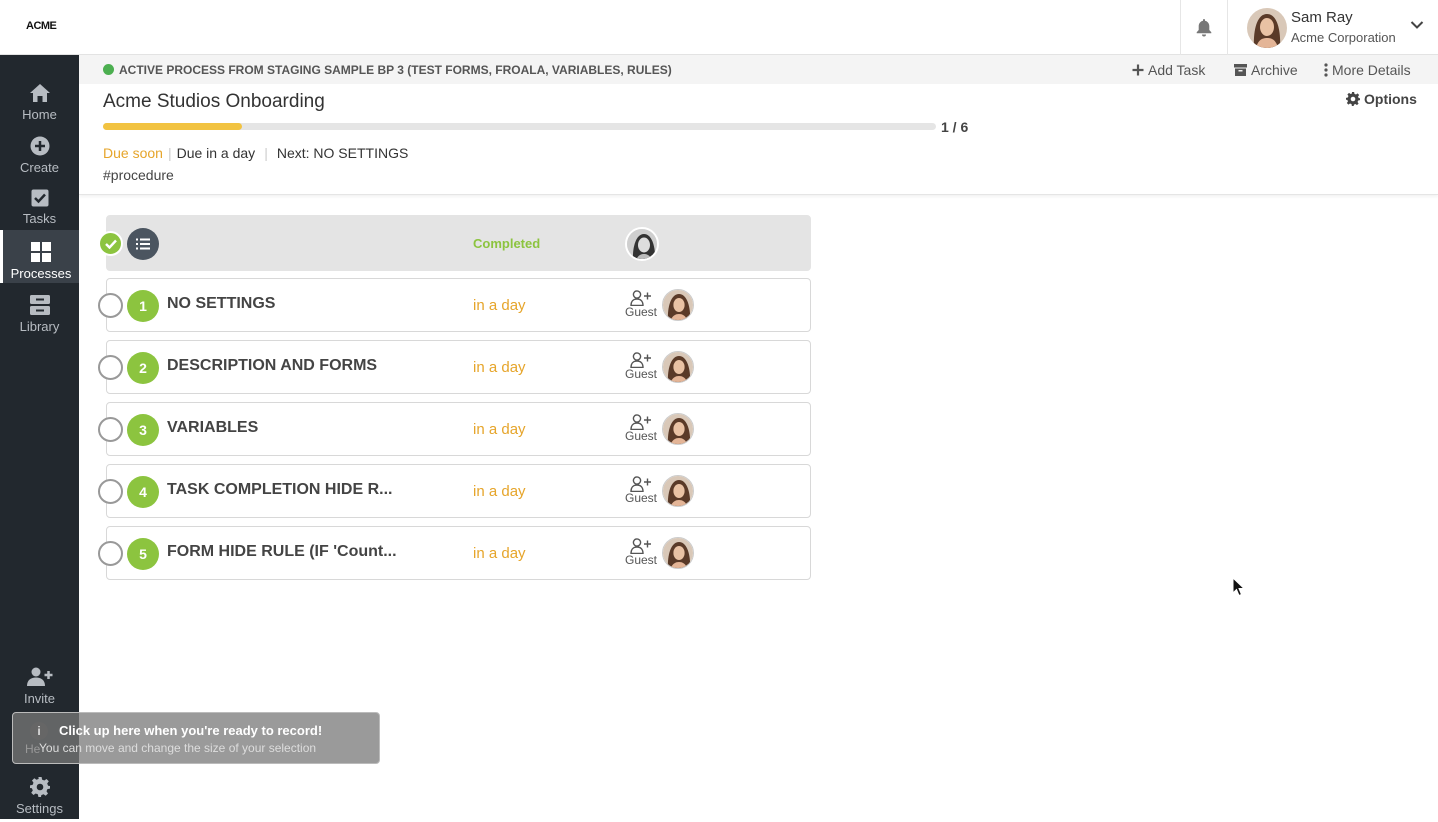 The image size is (1438, 822). Describe the element at coordinates (1274, 70) in the screenshot. I see `archive-label: Archive` at that location.